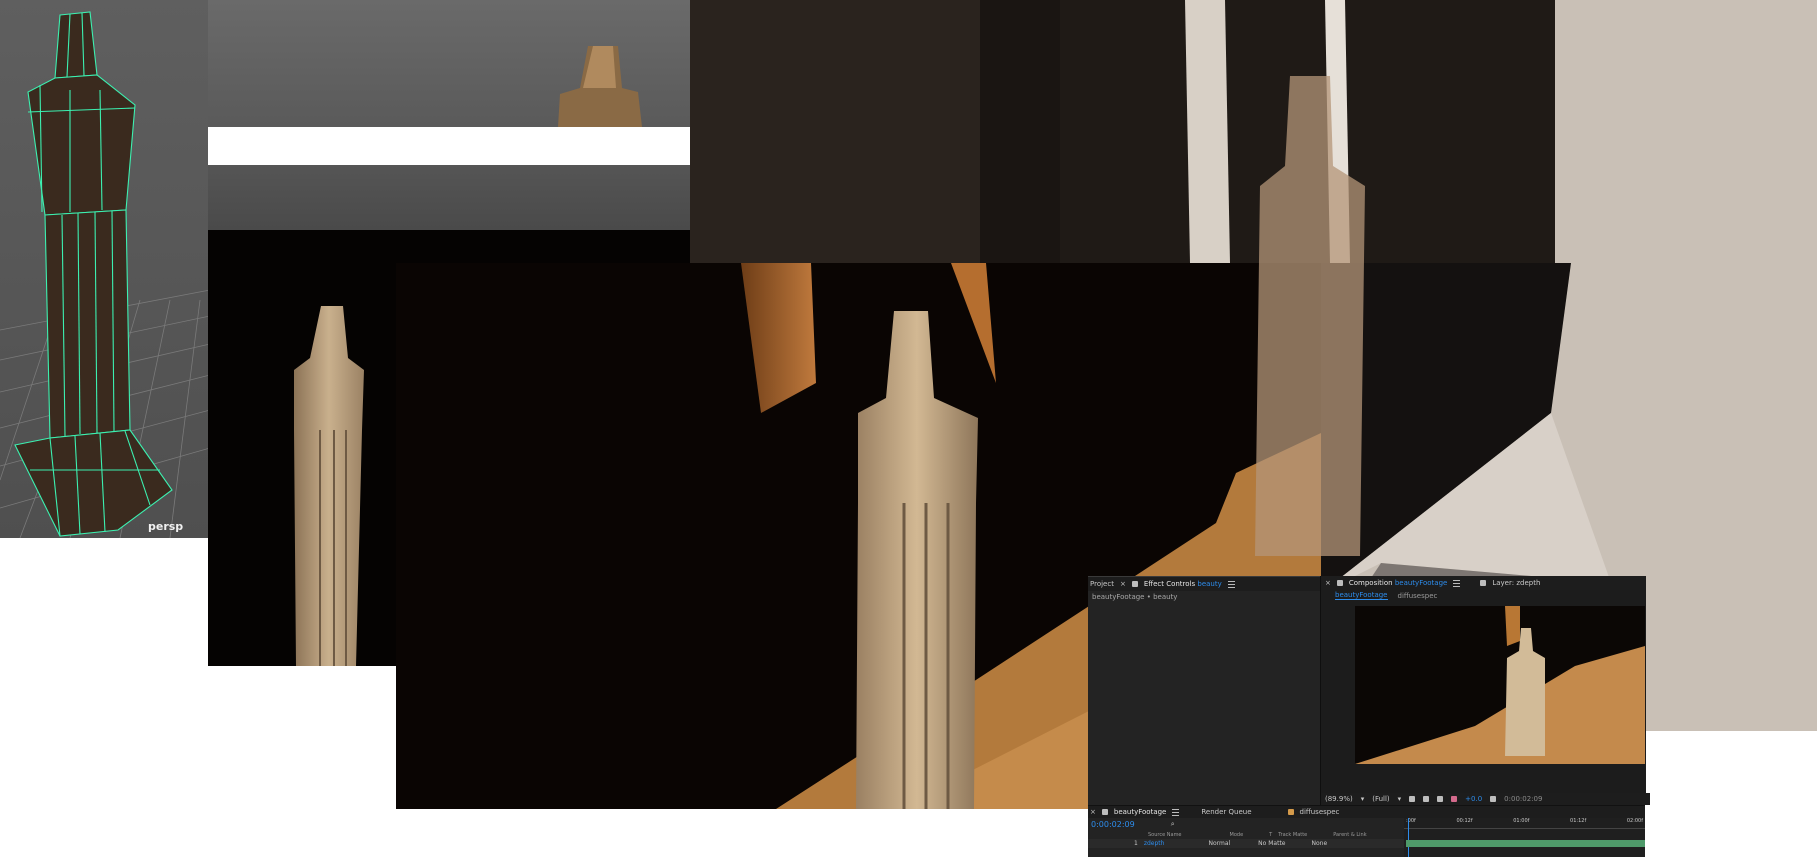 This screenshot has height=857, width=1817. Describe the element at coordinates (1140, 812) in the screenshot. I see `timeline-tab-beautyfootage: beautyFootage` at that location.